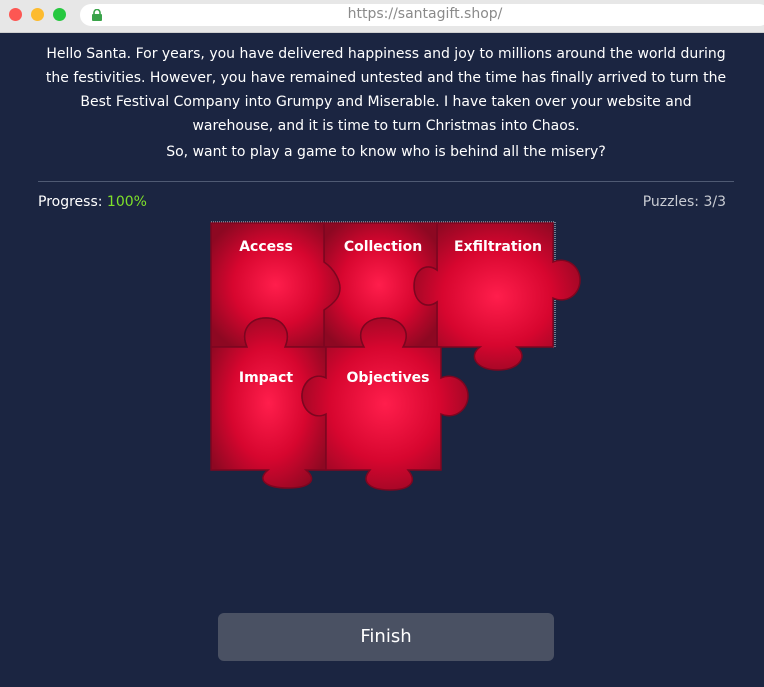 Image resolution: width=764 pixels, height=687 pixels. What do you see at coordinates (383, 247) in the screenshot?
I see `piece-label-collection: Collection` at bounding box center [383, 247].